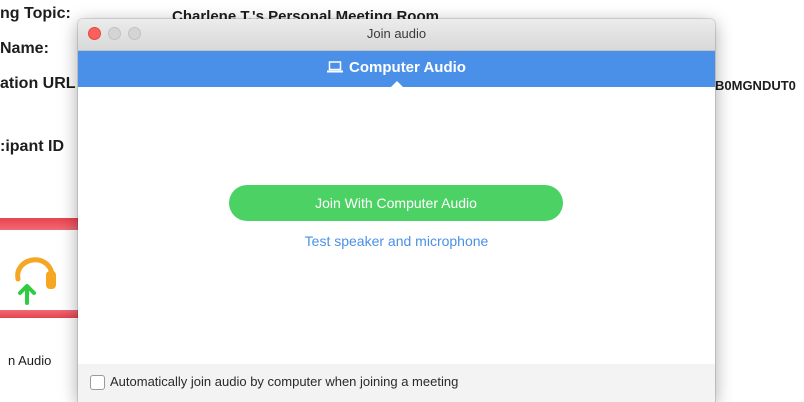 Image resolution: width=804 pixels, height=402 pixels. I want to click on laptop-icon, so click(335, 67).